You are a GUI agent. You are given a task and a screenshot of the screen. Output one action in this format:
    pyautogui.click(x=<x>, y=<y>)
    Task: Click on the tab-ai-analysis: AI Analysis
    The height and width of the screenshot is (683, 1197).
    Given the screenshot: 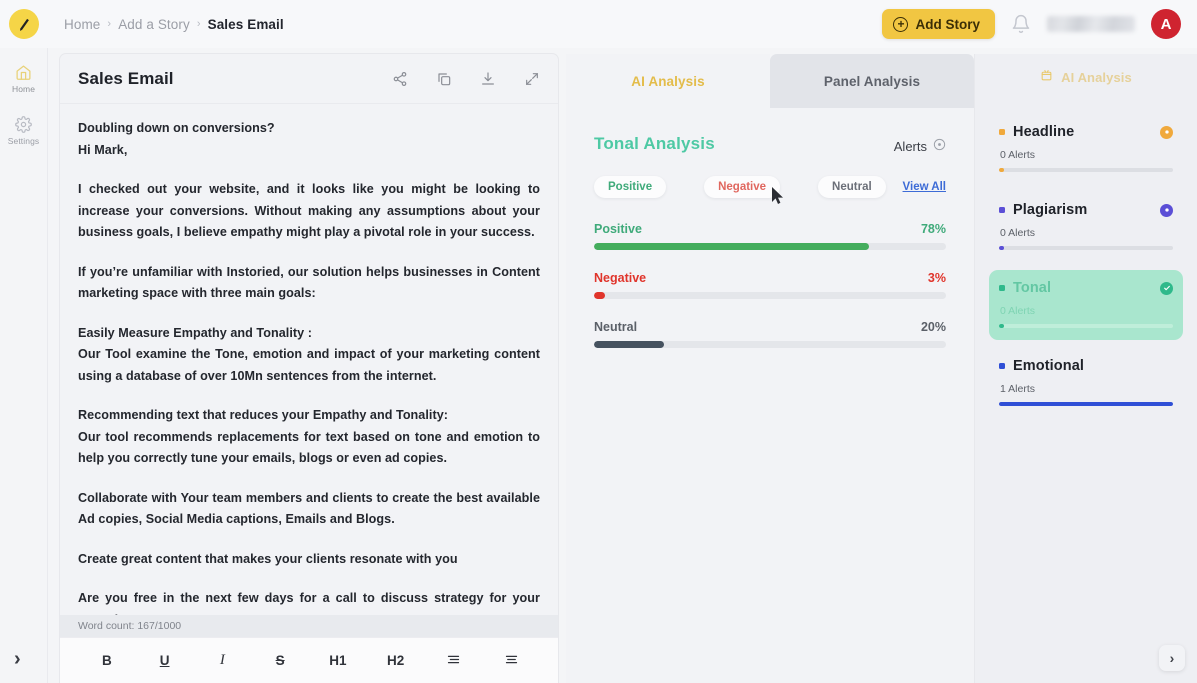 What is the action you would take?
    pyautogui.click(x=668, y=81)
    